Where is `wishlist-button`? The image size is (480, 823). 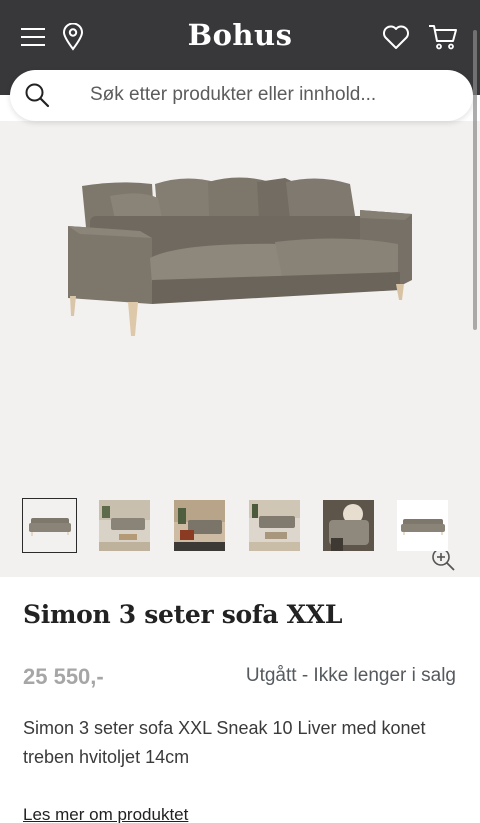 wishlist-button is located at coordinates (396, 37).